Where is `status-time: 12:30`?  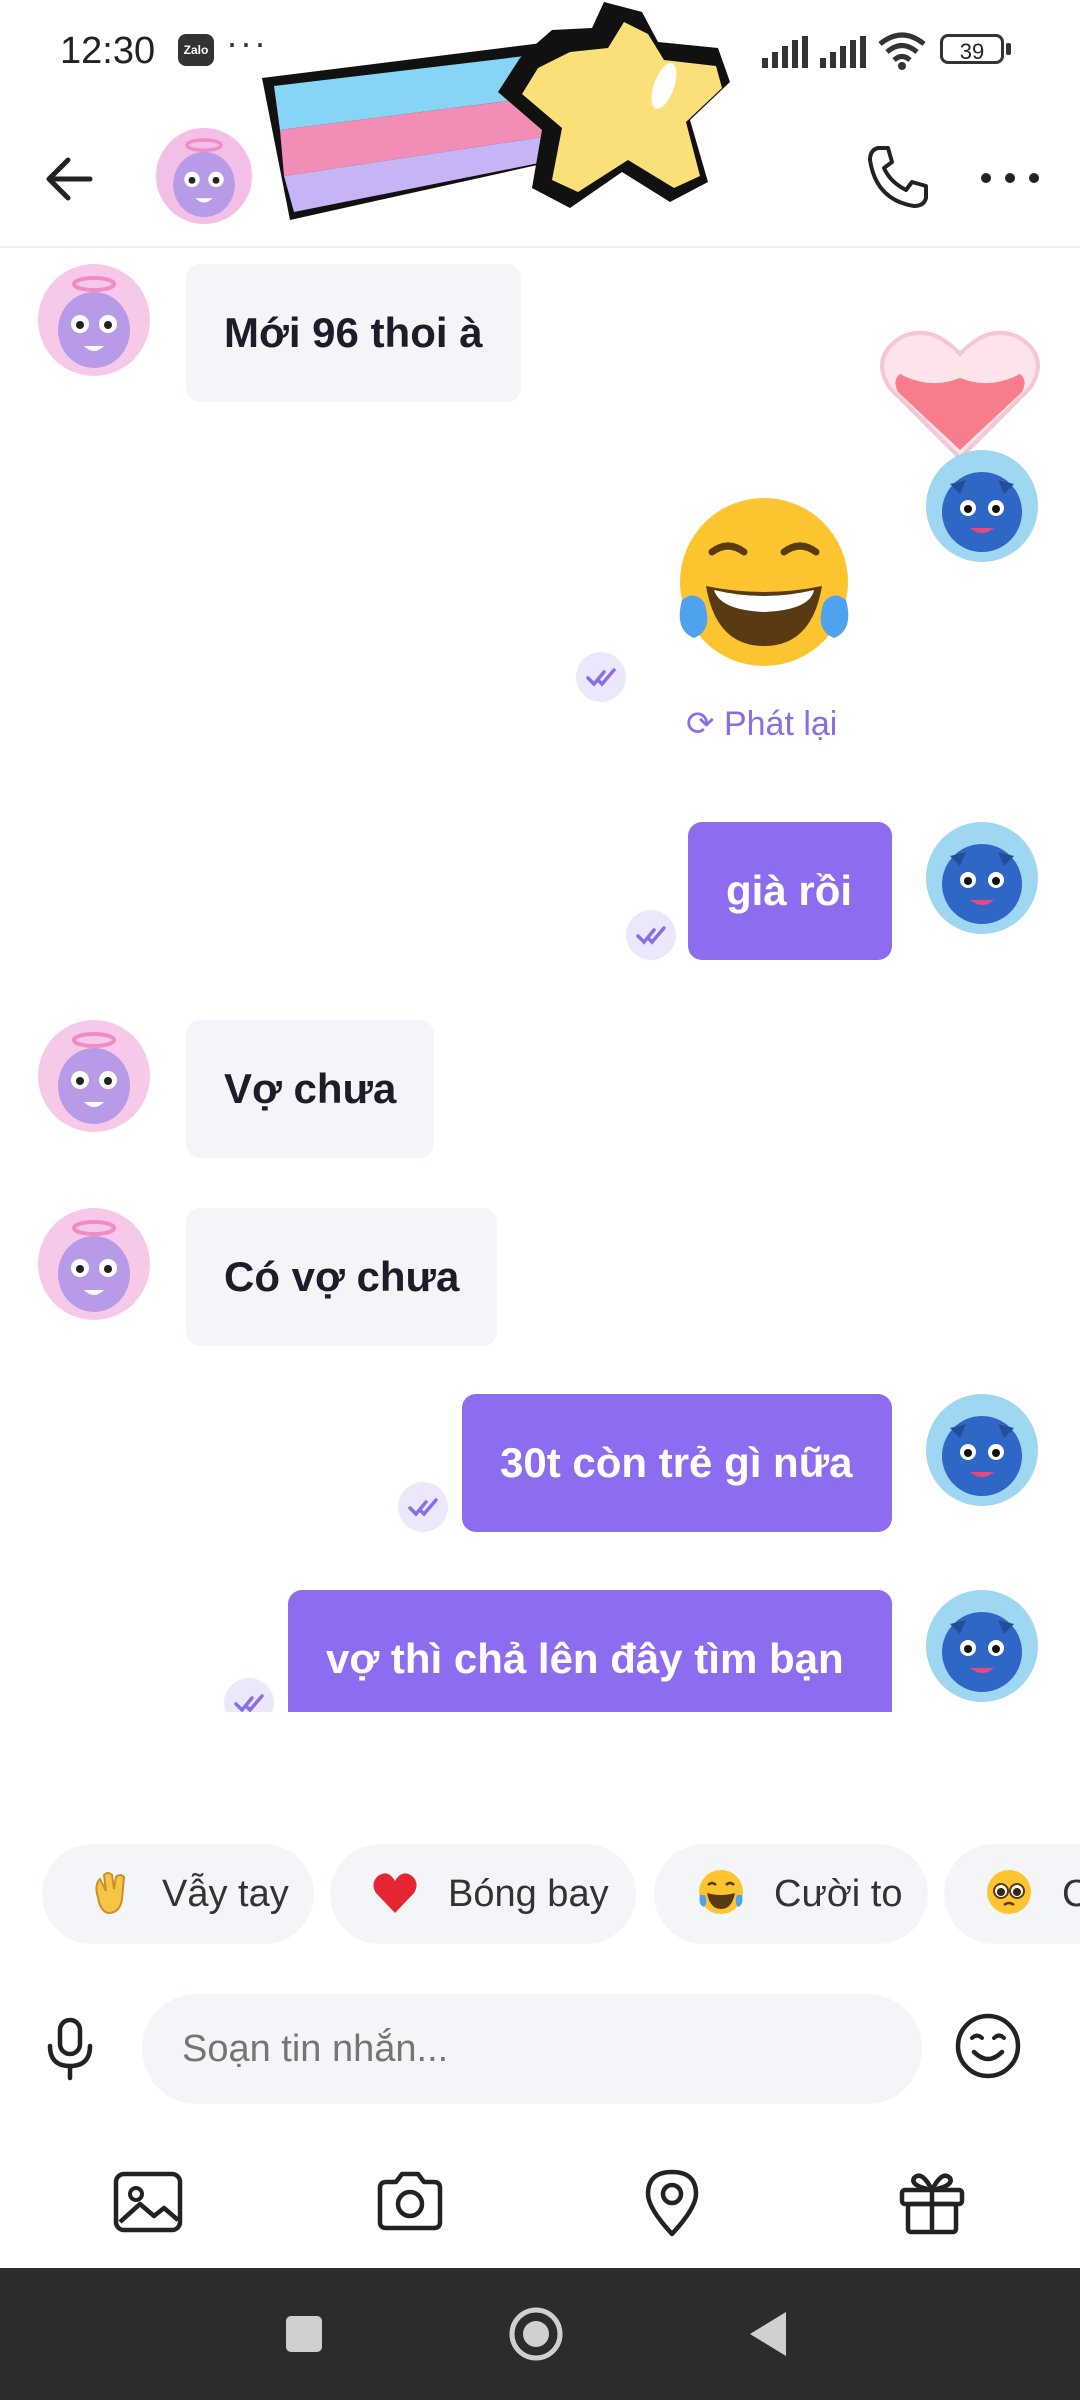
status-time: 12:30 is located at coordinates (108, 51).